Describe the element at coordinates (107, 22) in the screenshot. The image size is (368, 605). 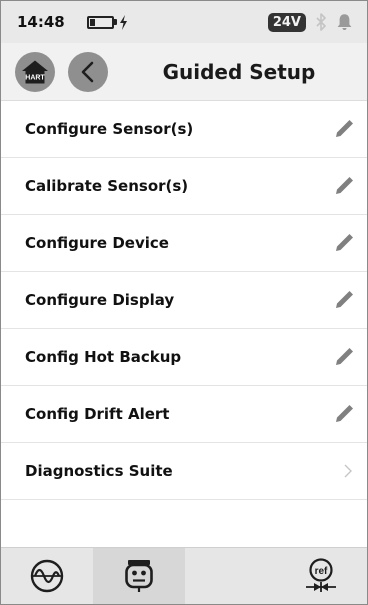
I see `battery-charging-icon` at that location.